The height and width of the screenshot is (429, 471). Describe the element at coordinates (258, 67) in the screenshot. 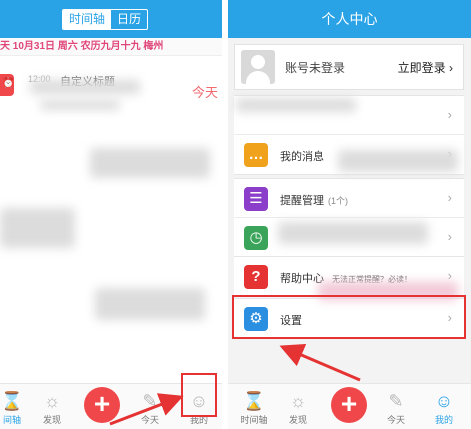

I see `avatar` at that location.